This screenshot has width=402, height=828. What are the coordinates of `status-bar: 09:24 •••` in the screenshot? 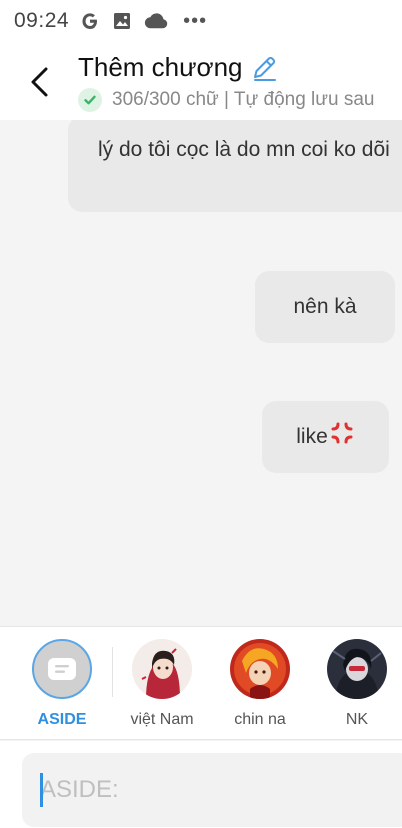 It's located at (201, 21).